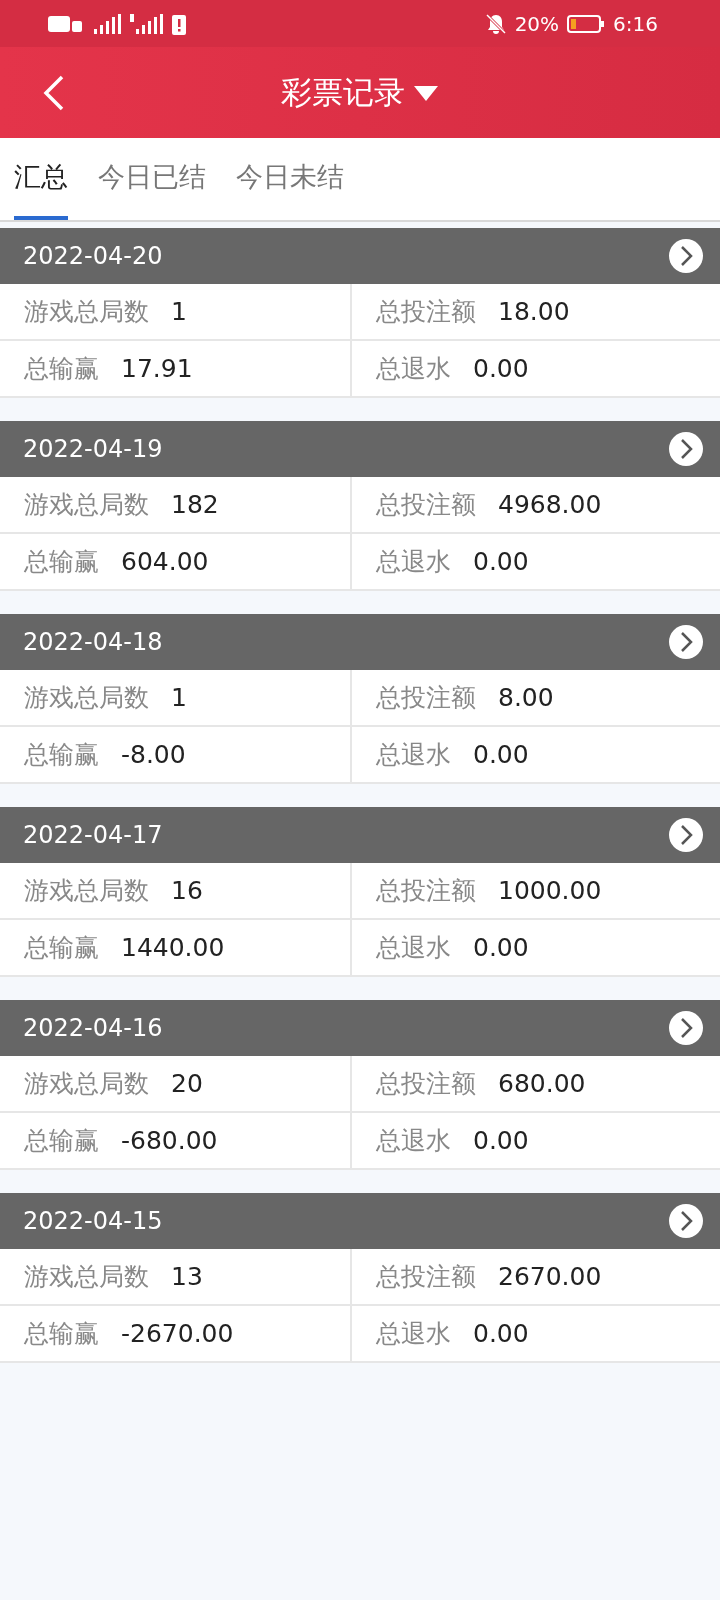 The height and width of the screenshot is (1600, 720). I want to click on clock-time: 6:16, so click(635, 24).